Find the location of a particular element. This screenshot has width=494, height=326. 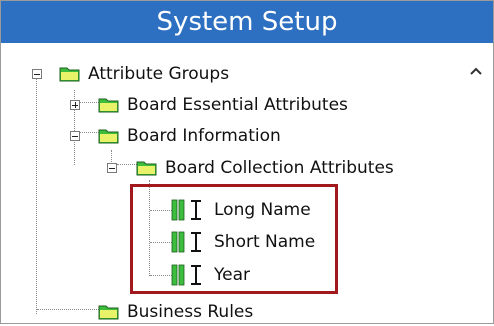

tree-node-business-rules: Business Rules is located at coordinates (175, 312).